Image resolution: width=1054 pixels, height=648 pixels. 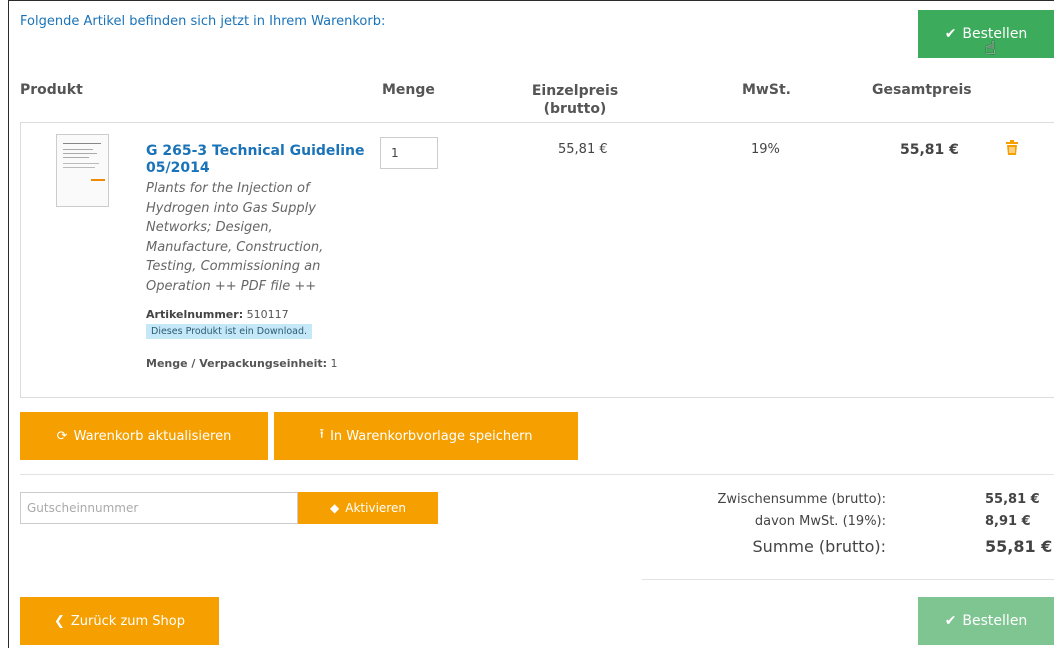 I want to click on line-total: 55,81 €, so click(x=929, y=150).